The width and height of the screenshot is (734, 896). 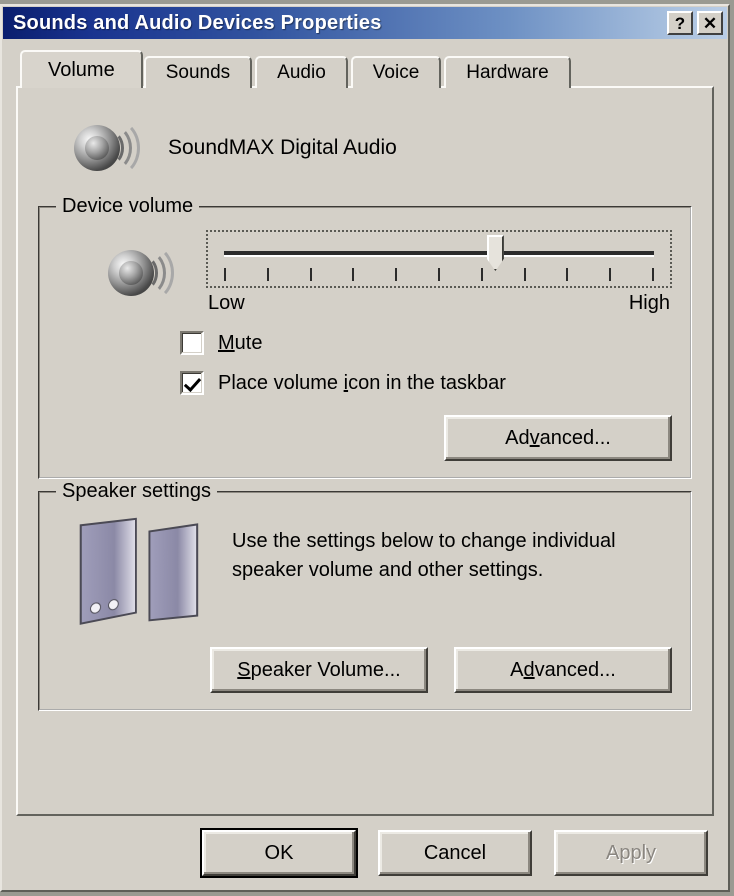 What do you see at coordinates (388, 570) in the screenshot?
I see `speaker-description-line2: speaker volume and other settings.` at bounding box center [388, 570].